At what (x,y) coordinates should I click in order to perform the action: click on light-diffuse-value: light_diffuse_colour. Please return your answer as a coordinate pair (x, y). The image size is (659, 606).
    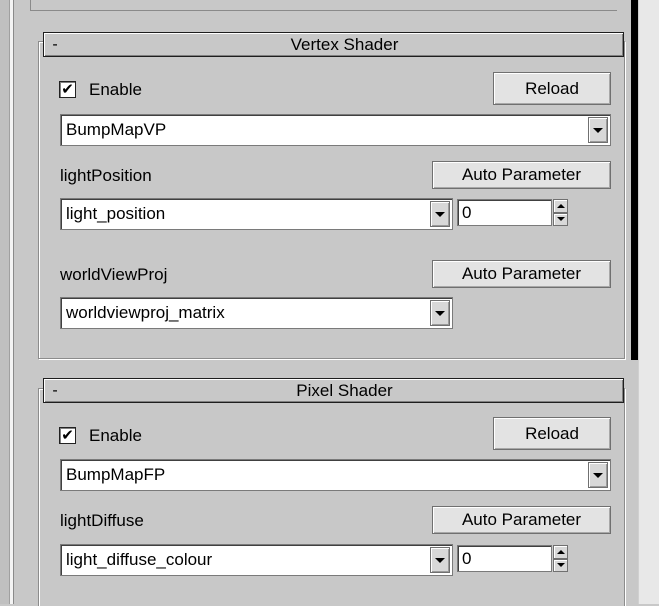
    Looking at the image, I should click on (139, 559).